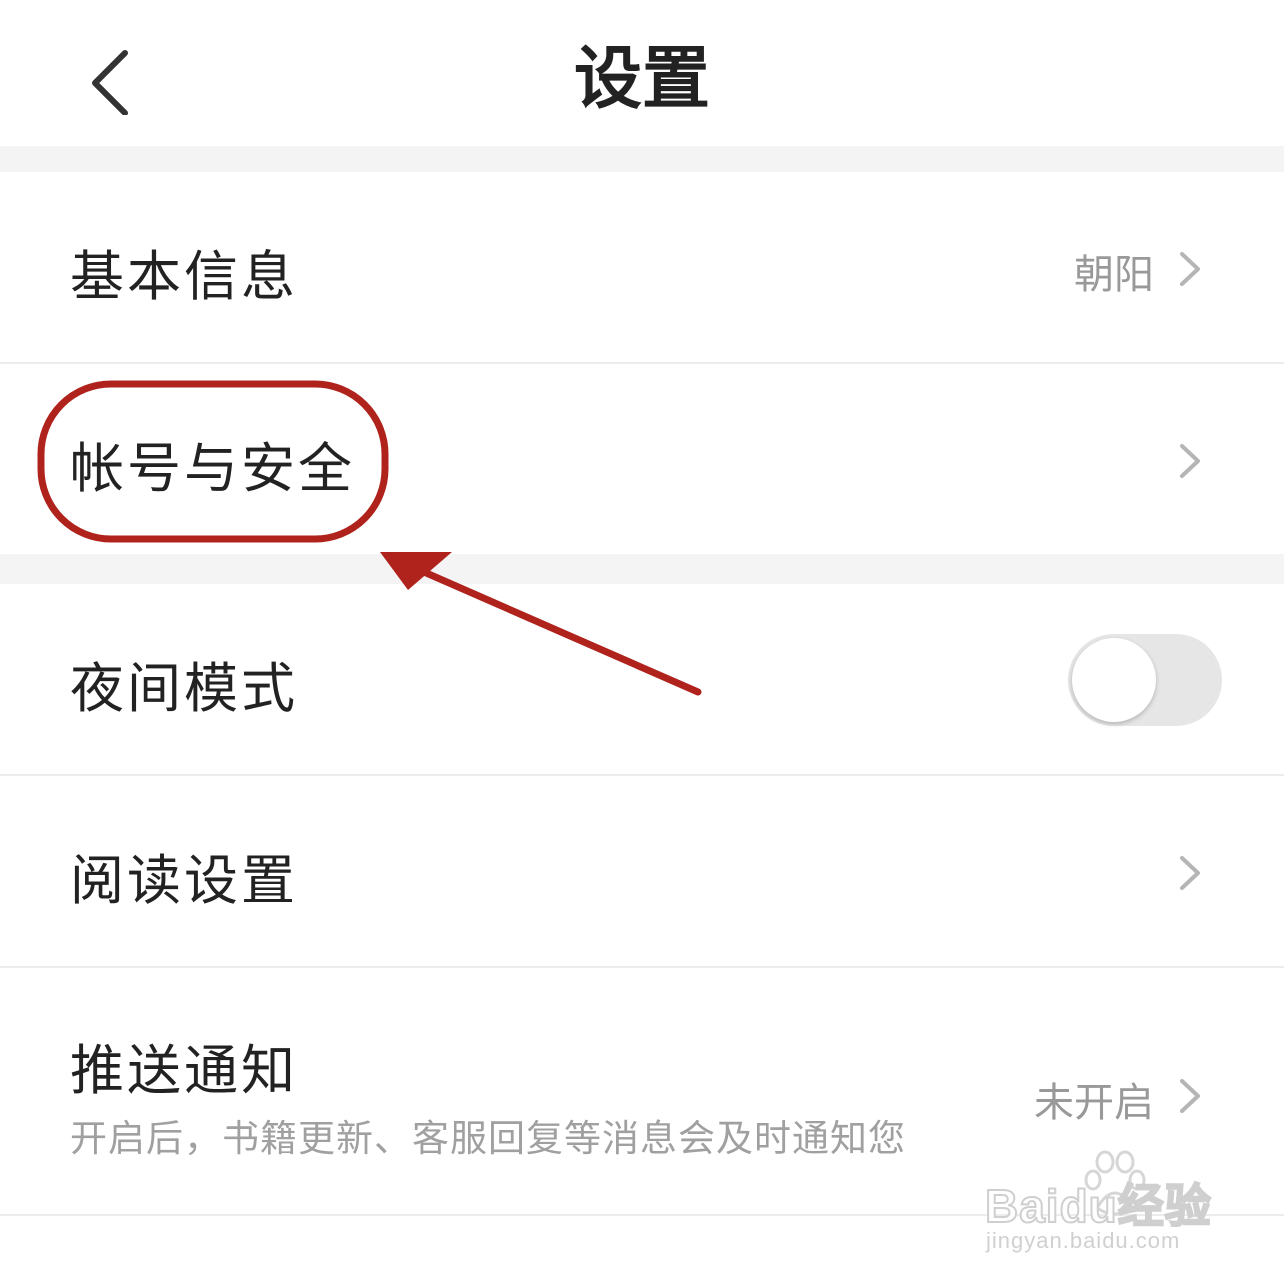 The width and height of the screenshot is (1284, 1284). What do you see at coordinates (1114, 680) in the screenshot?
I see `toggle-knob` at bounding box center [1114, 680].